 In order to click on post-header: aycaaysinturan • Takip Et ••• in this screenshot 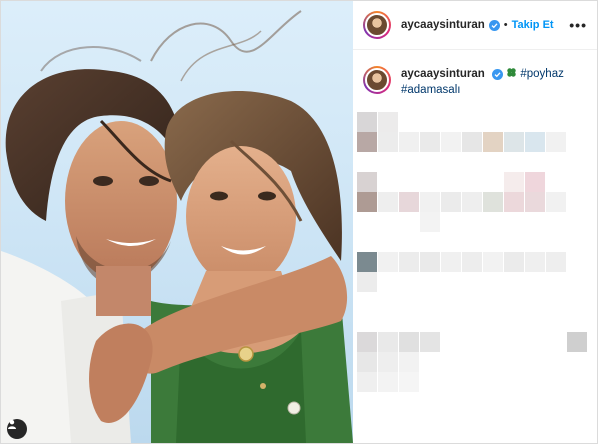, I will do `click(475, 25)`.